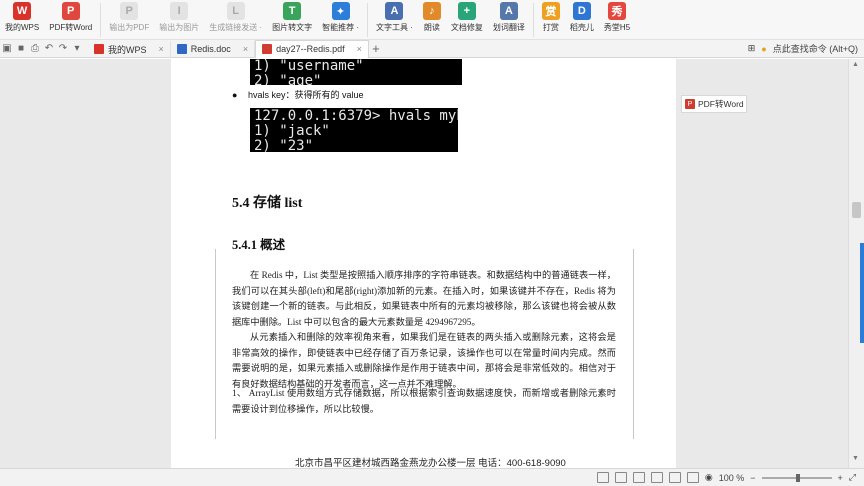 The height and width of the screenshot is (486, 864). Describe the element at coordinates (709, 477) in the screenshot. I see `eye-protect-icon: ◉` at that location.